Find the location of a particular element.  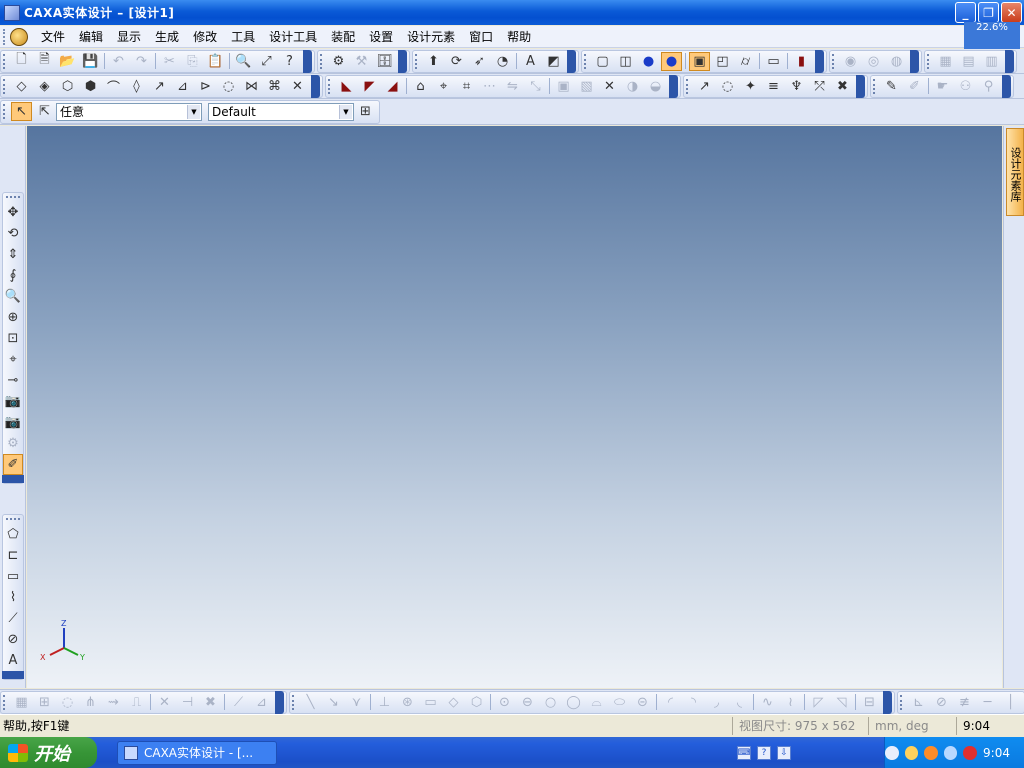

tray-security-icon is located at coordinates (970, 752).